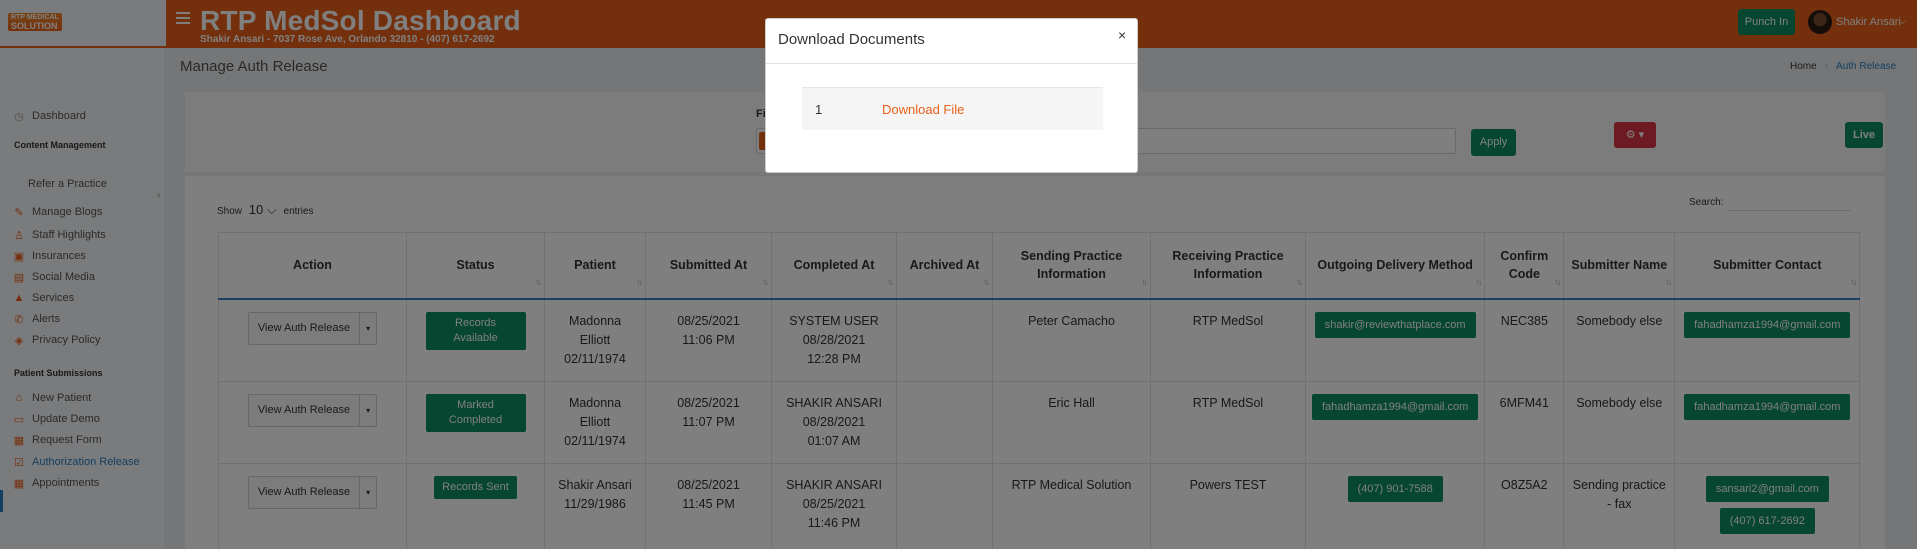 The width and height of the screenshot is (1917, 549). What do you see at coordinates (851, 39) in the screenshot?
I see `modal-title: Download Documents` at bounding box center [851, 39].